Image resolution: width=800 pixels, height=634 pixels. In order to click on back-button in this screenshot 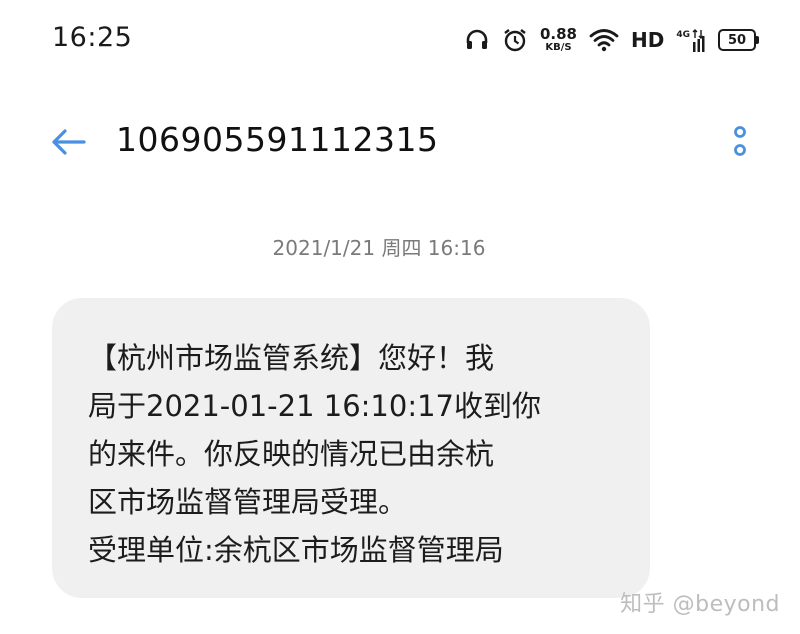, I will do `click(68, 142)`.